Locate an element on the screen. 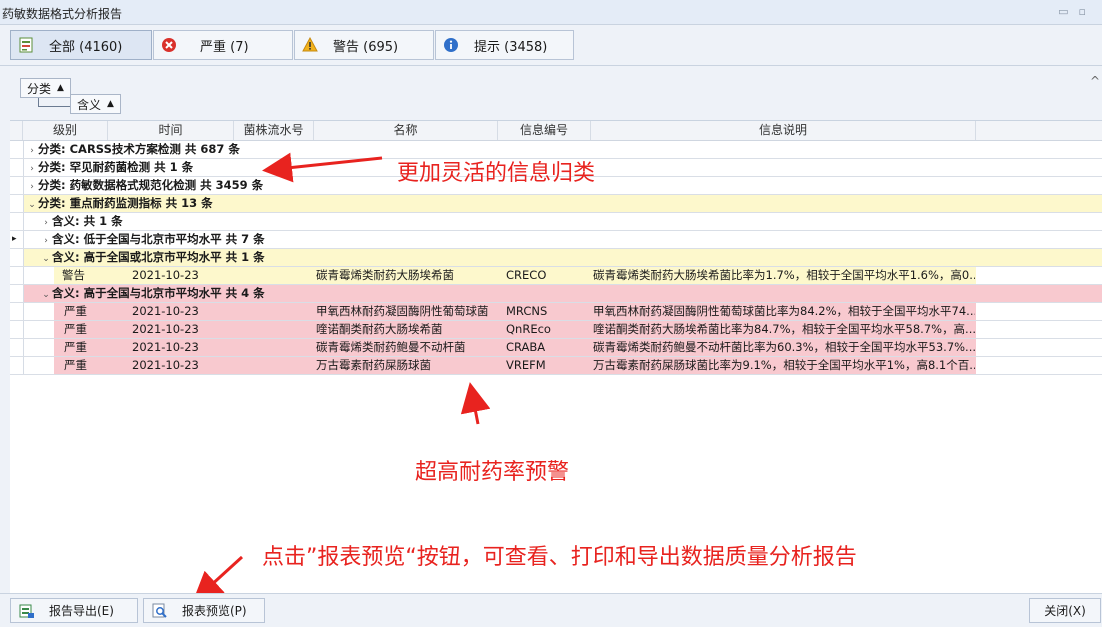 Image resolution: width=1102 pixels, height=627 pixels. close-button: 关闭(X) is located at coordinates (1065, 610).